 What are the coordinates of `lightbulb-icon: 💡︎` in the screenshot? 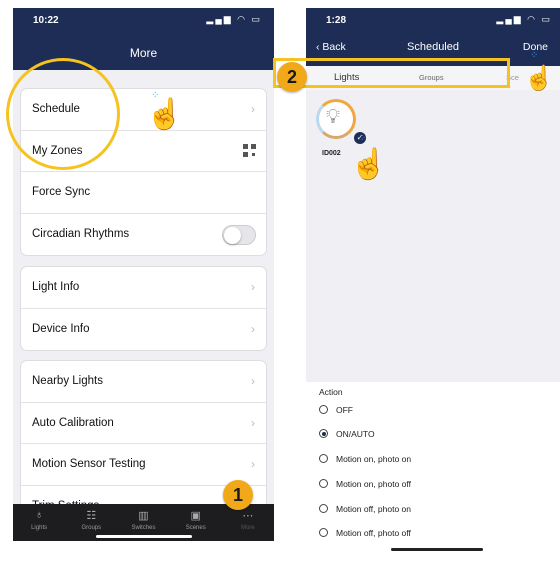 It's located at (333, 117).